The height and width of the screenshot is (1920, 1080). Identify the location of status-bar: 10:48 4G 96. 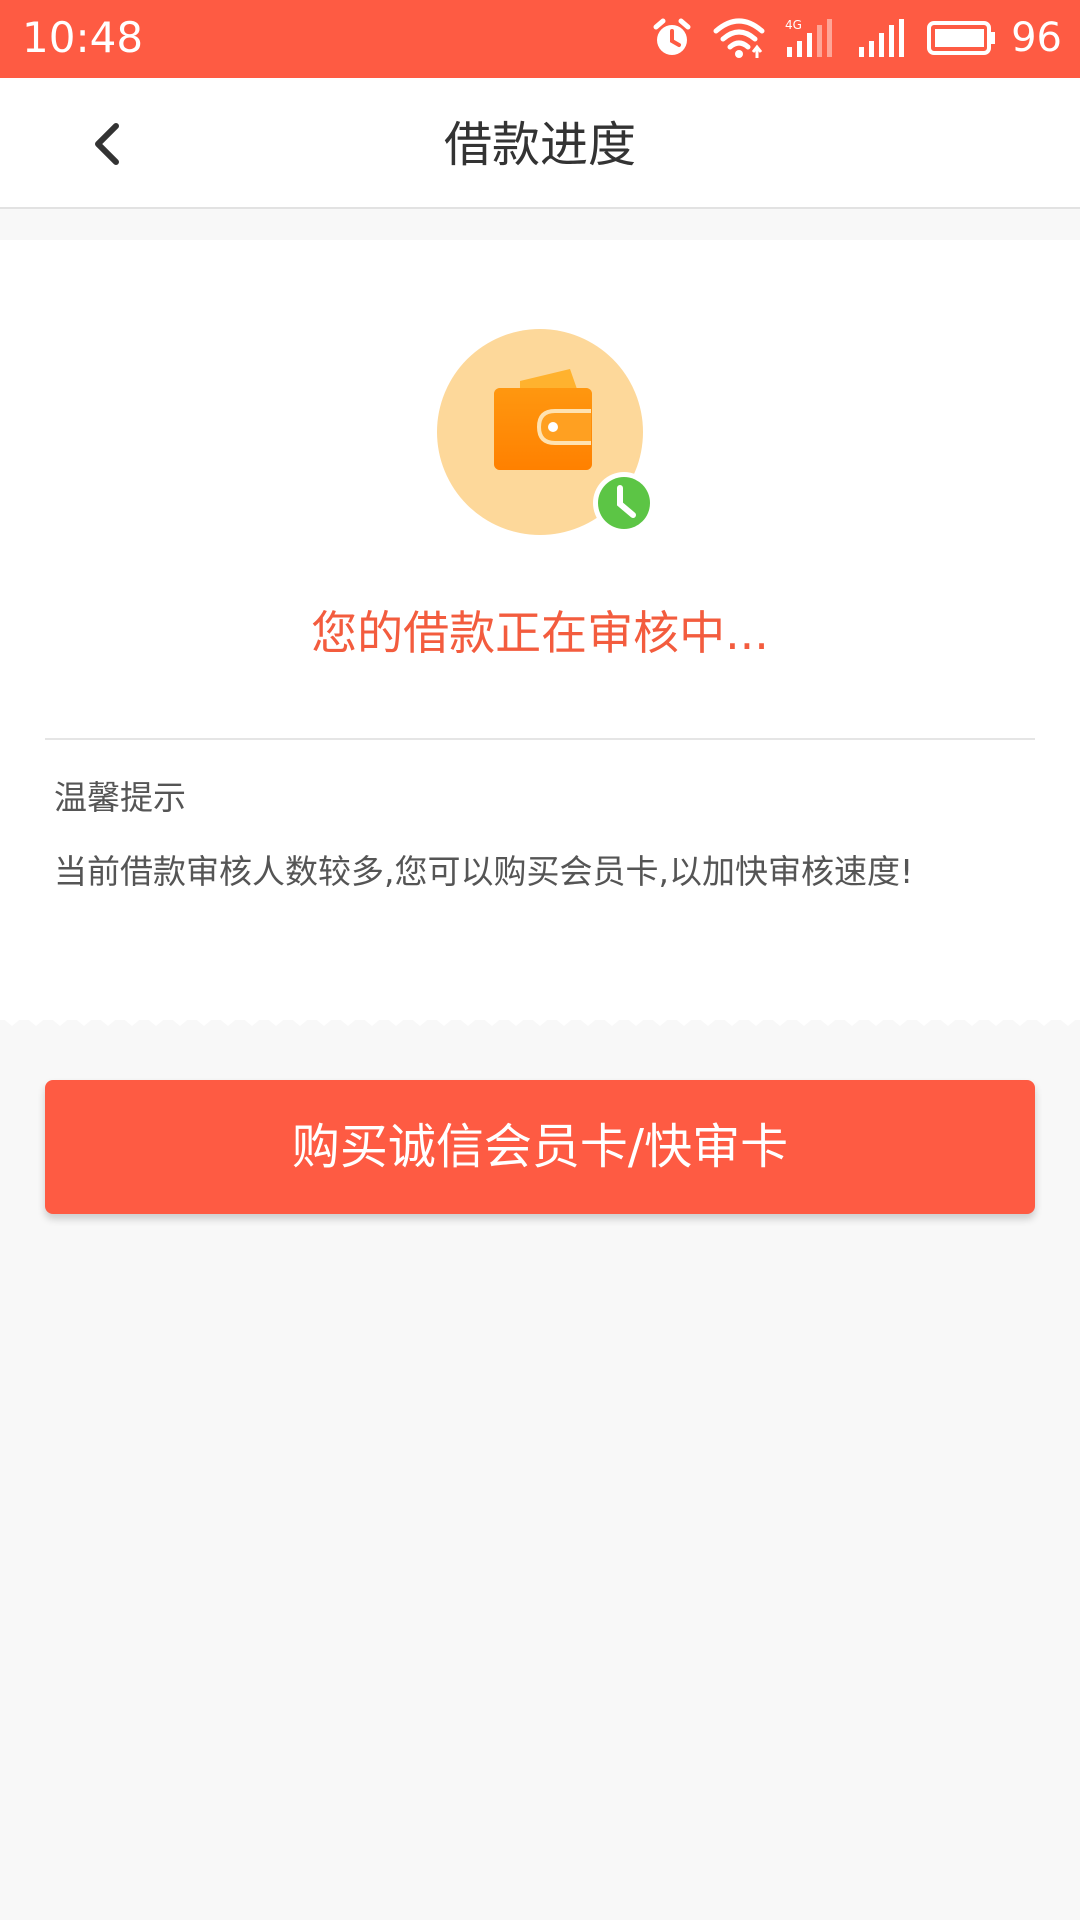
(540, 39).